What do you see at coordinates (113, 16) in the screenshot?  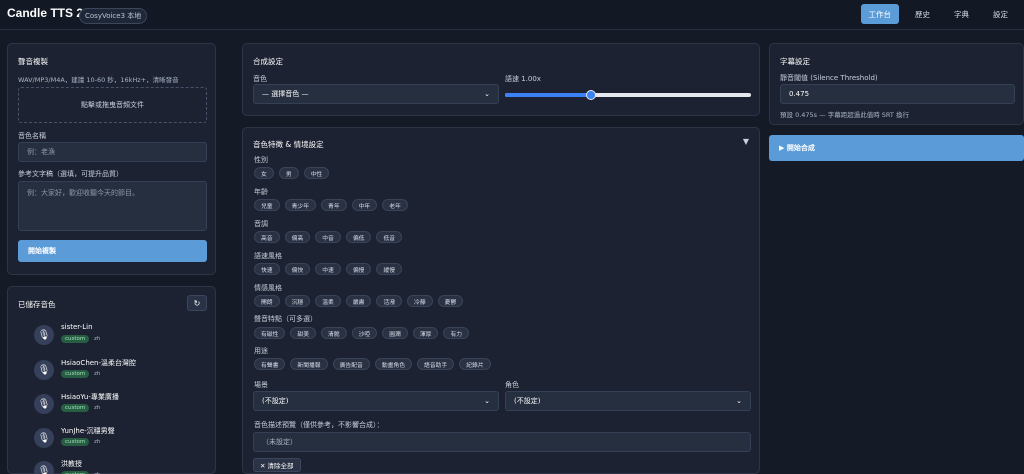 I see `engine-badge: CosyVoice3 本地` at bounding box center [113, 16].